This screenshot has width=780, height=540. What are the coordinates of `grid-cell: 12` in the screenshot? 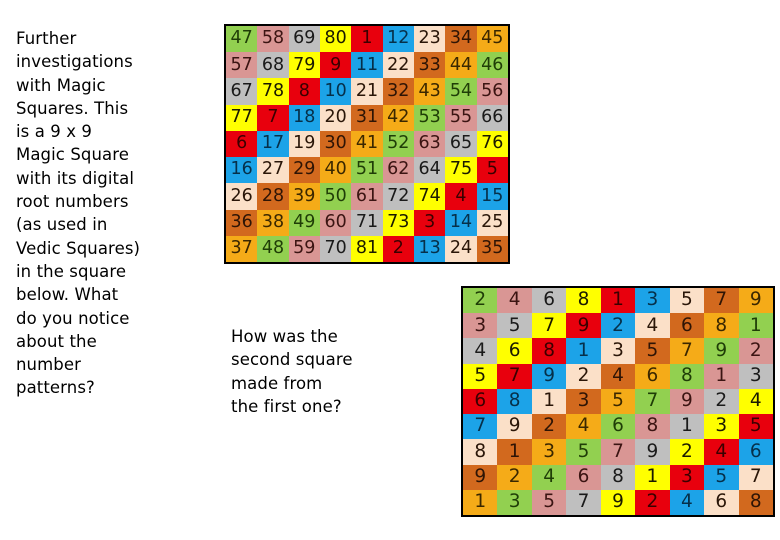 It's located at (398, 39).